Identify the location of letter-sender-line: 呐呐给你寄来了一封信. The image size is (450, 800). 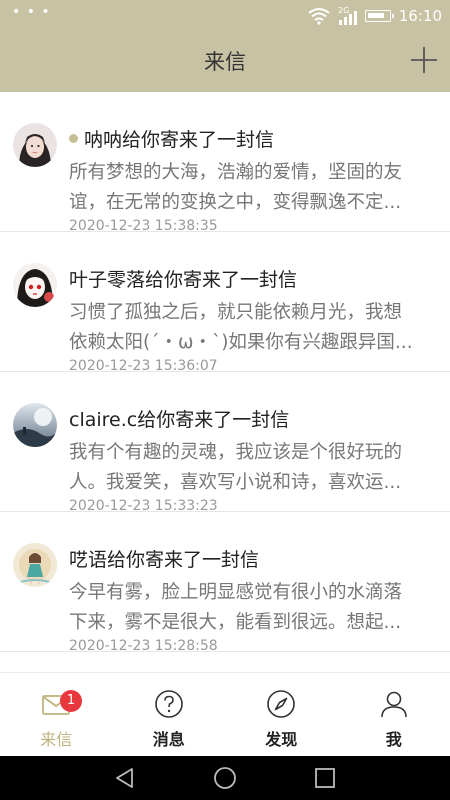
(171, 138).